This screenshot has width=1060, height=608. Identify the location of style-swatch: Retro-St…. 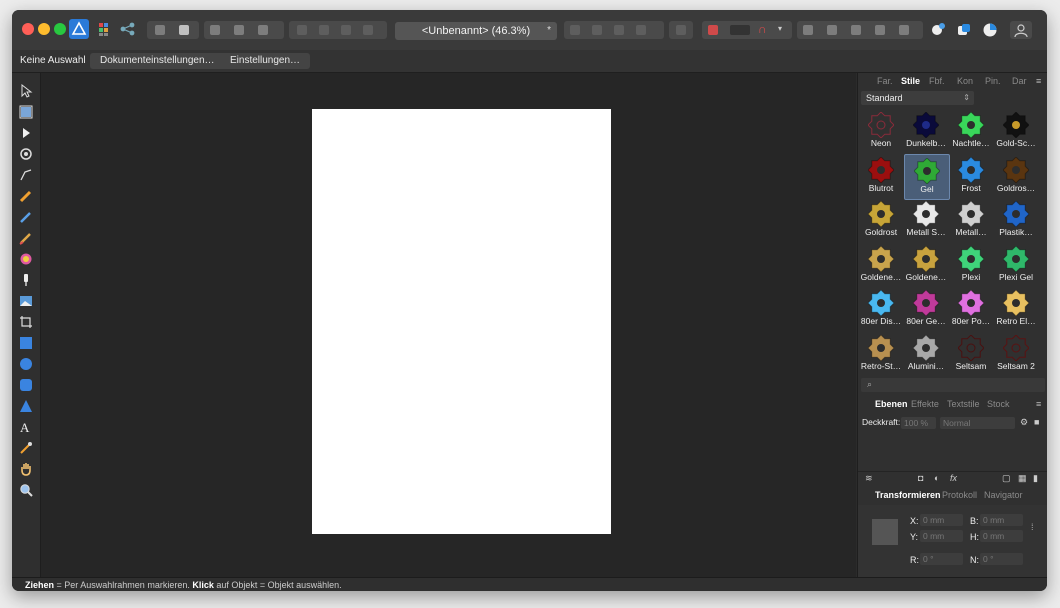
(881, 354).